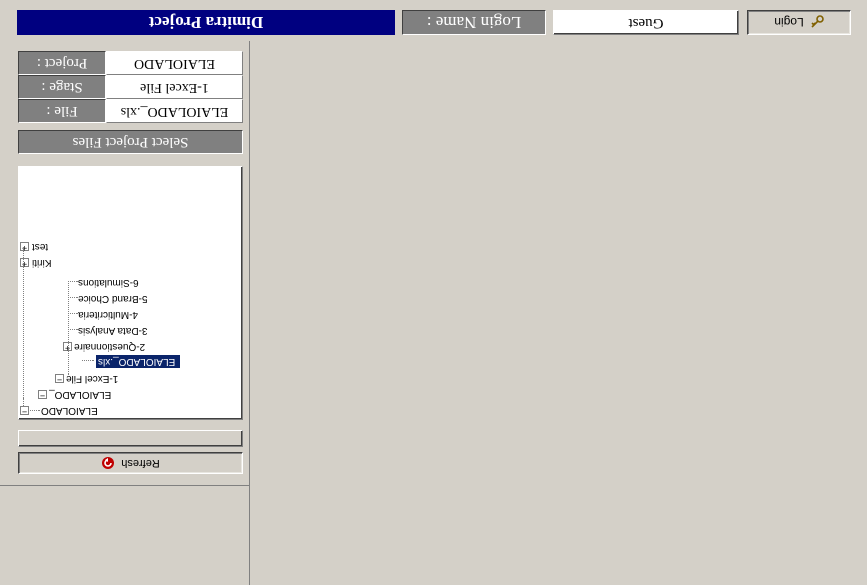  Describe the element at coordinates (120, 330) in the screenshot. I see `tree-node-data-analysis: 3-Data Analysis` at that location.